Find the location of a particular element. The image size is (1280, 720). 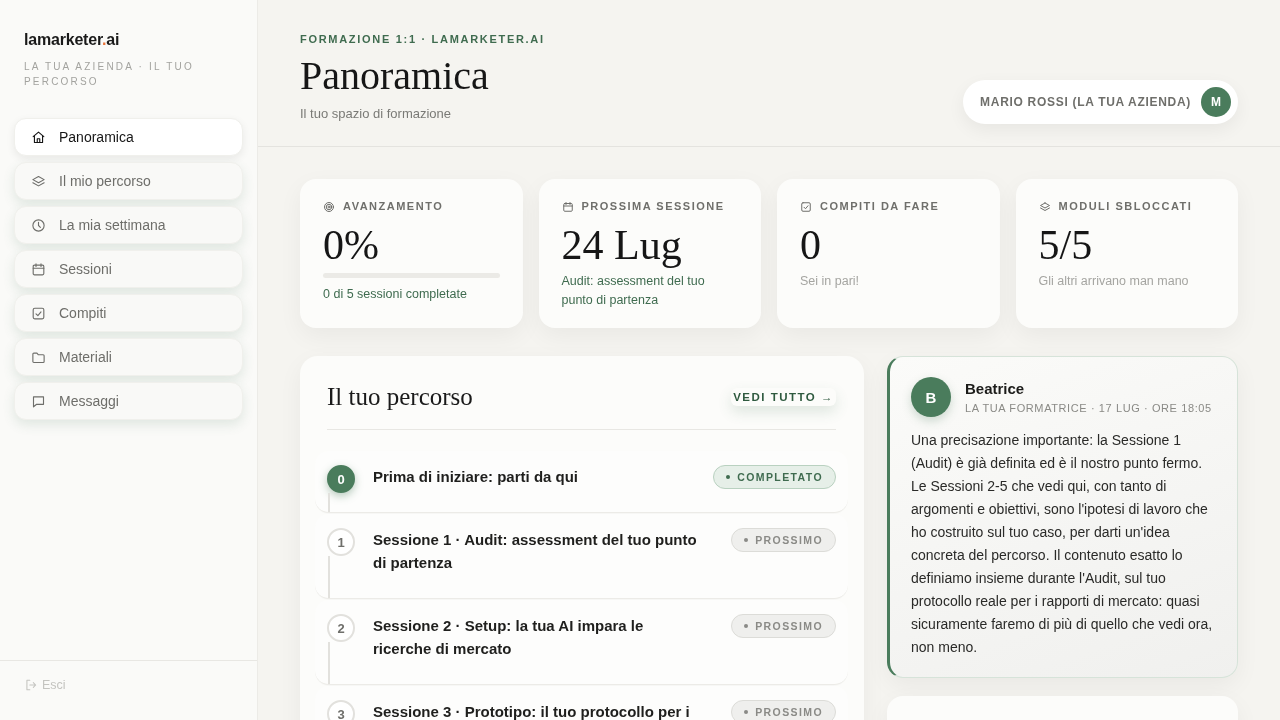

see-all-link: VEDI TUTTO → is located at coordinates (783, 397).